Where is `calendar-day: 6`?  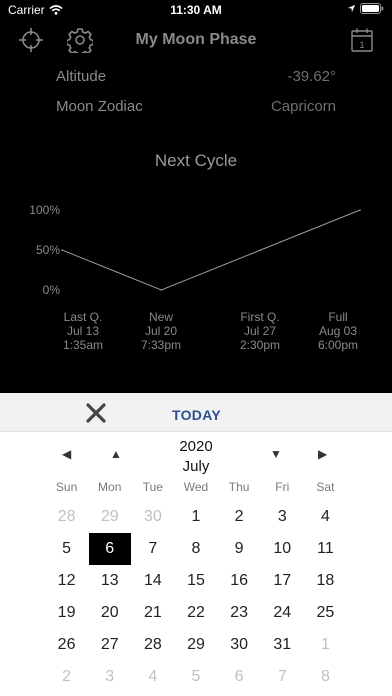
calendar-day: 6 is located at coordinates (239, 677).